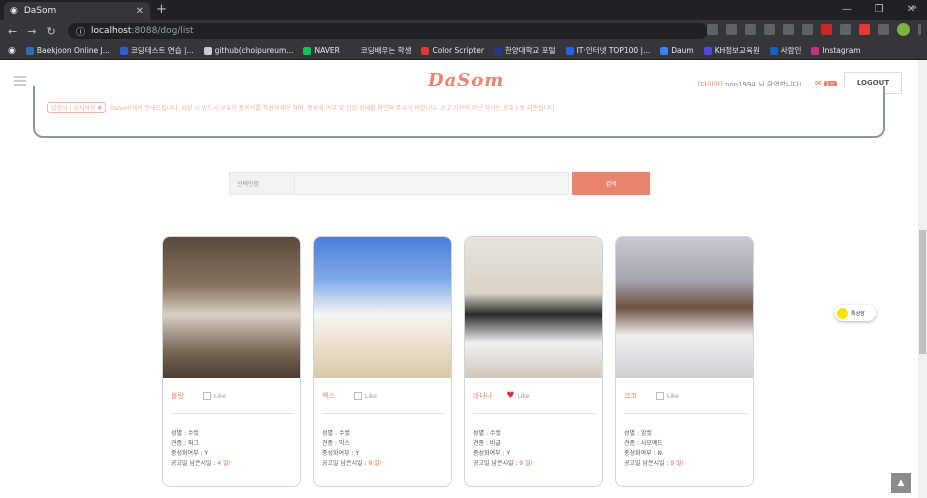 This screenshot has width=927, height=498. I want to click on bookmark-label: 사람인, so click(791, 50).